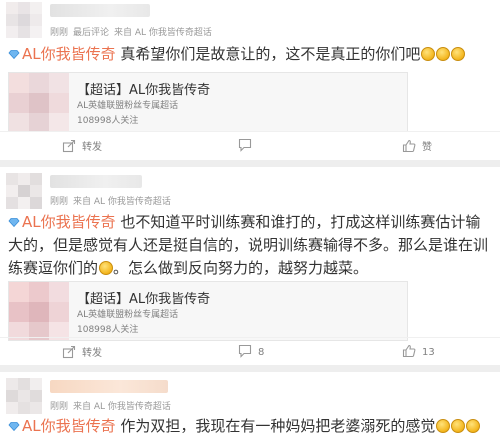  I want to click on like-count: 13, so click(428, 352).